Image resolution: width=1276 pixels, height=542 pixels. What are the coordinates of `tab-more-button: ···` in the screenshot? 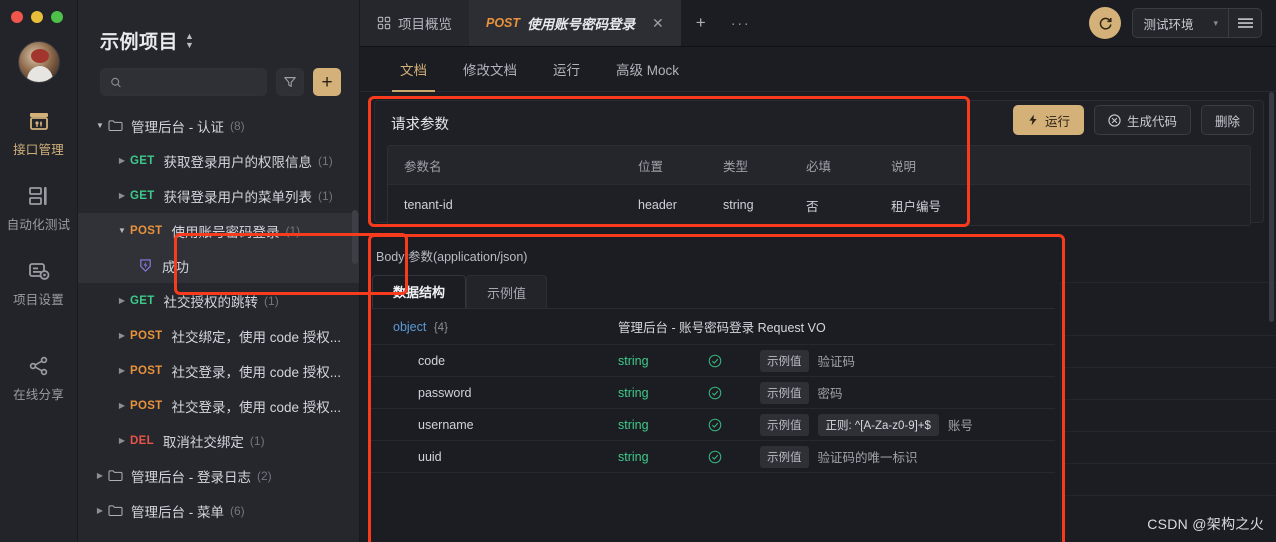 It's located at (741, 23).